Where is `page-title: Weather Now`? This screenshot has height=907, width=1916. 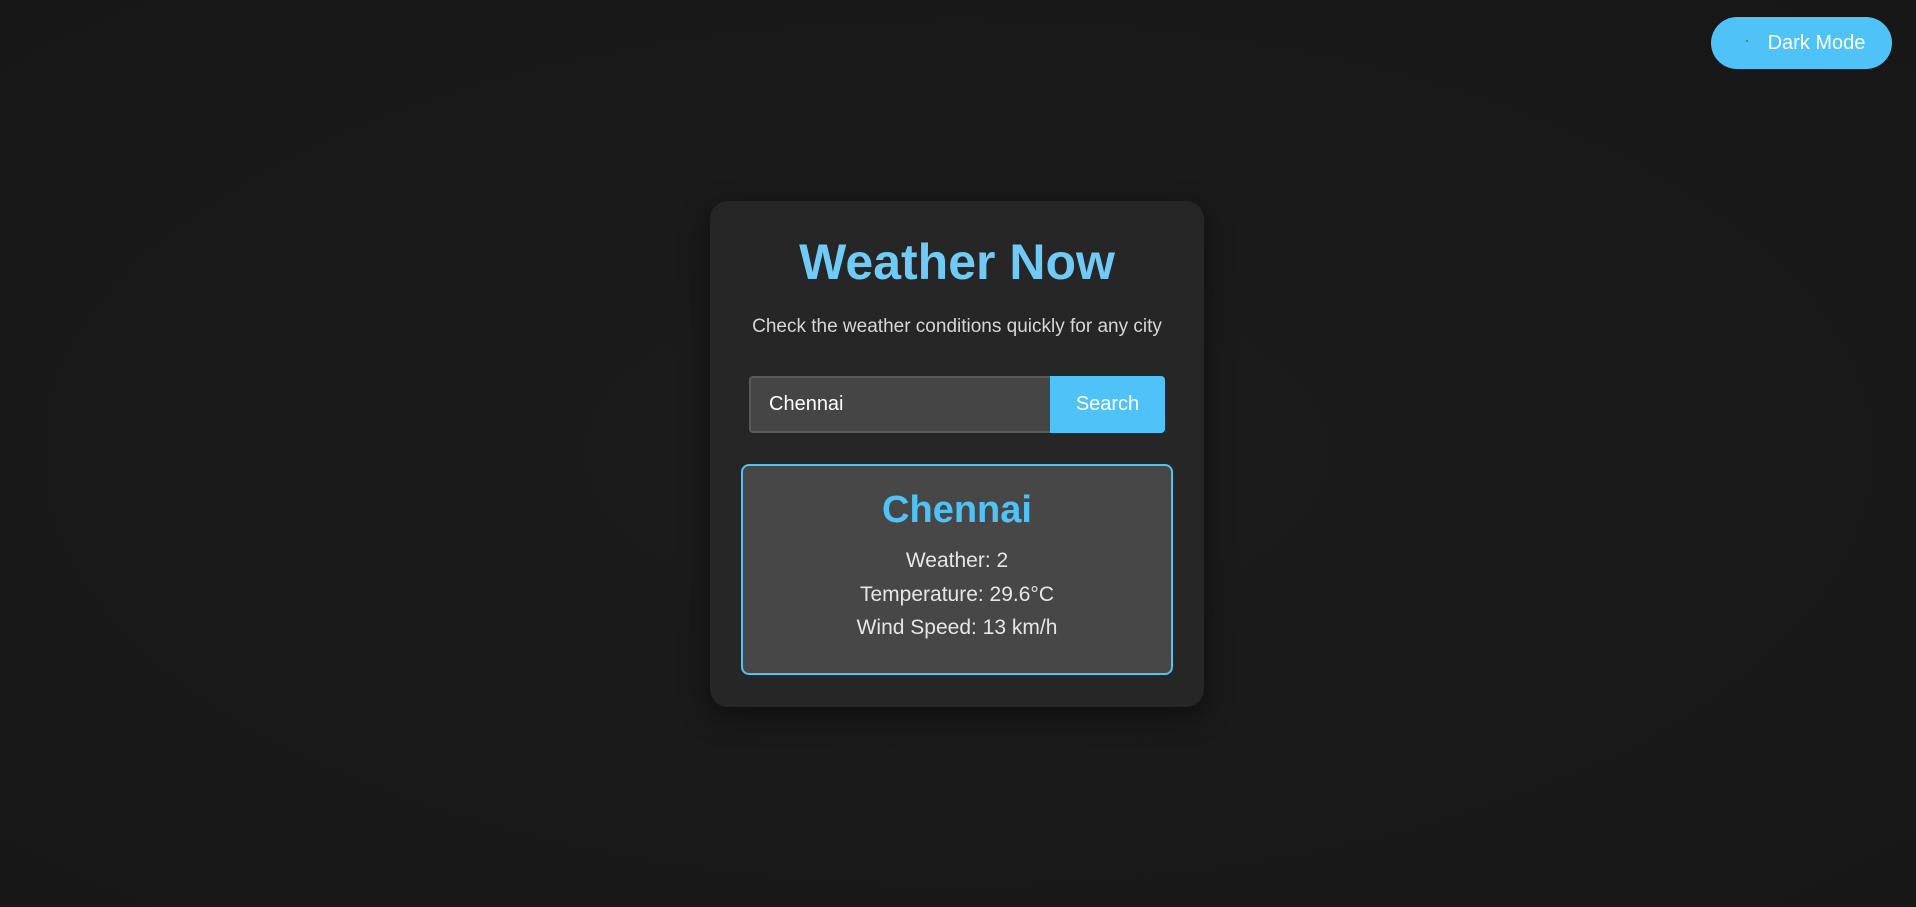 page-title: Weather Now is located at coordinates (957, 262).